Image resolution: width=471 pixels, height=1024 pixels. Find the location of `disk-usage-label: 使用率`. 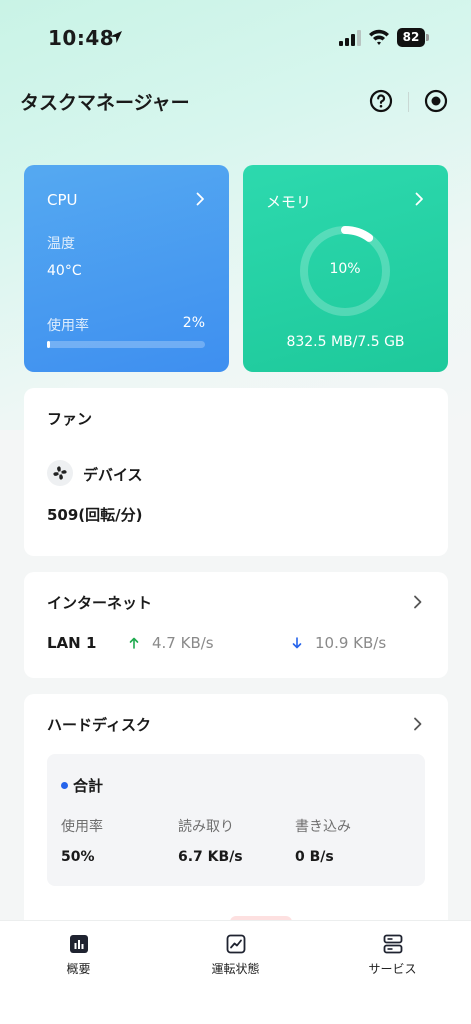

disk-usage-label: 使用率 is located at coordinates (82, 827).